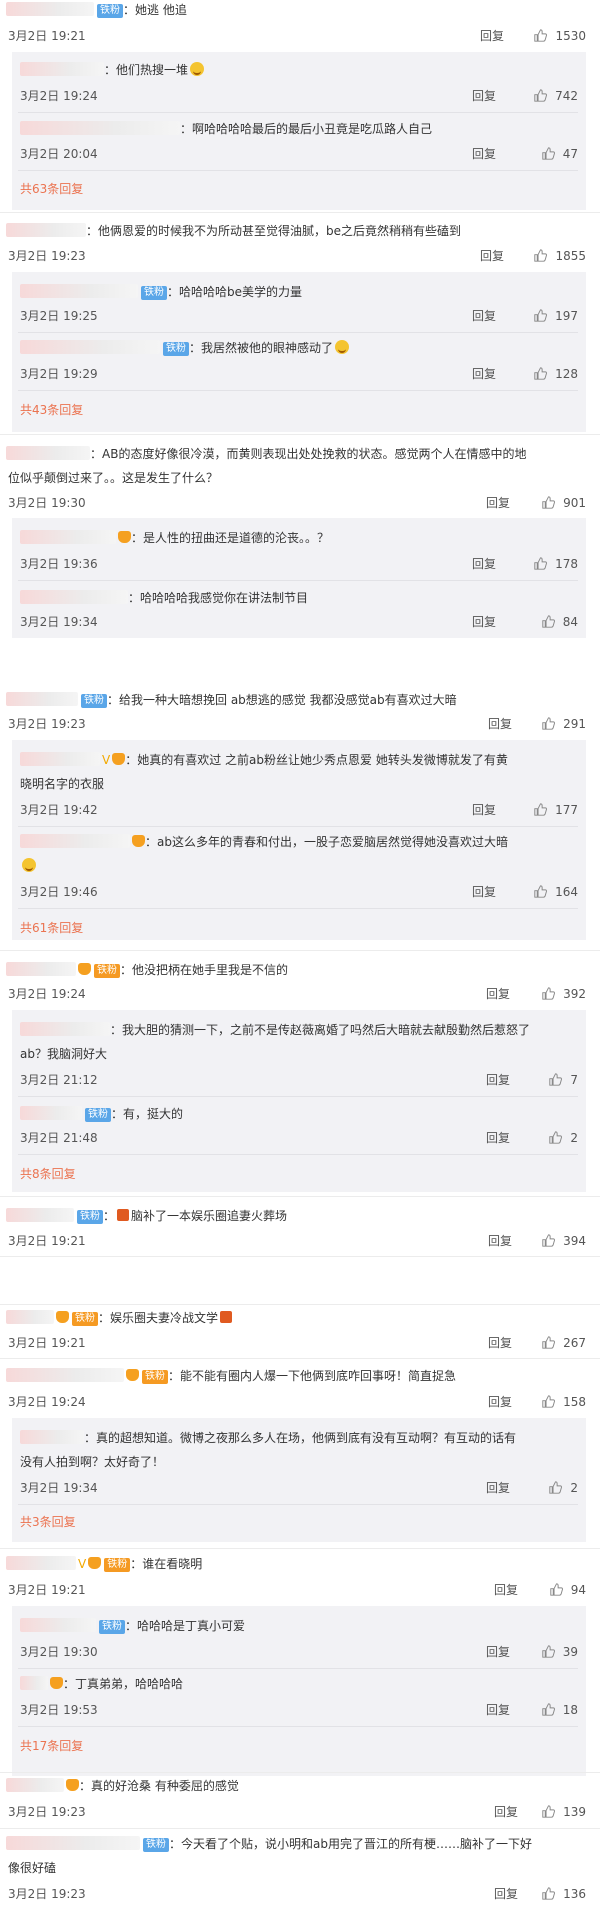  What do you see at coordinates (549, 622) in the screenshot?
I see `like-button: 84` at bounding box center [549, 622].